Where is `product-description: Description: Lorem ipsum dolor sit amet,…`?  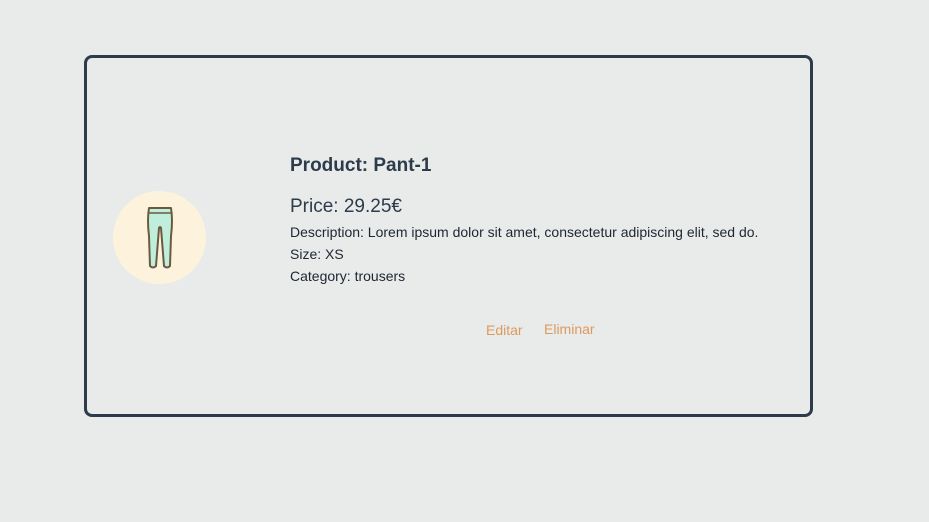 product-description: Description: Lorem ipsum dolor sit amet,… is located at coordinates (524, 232).